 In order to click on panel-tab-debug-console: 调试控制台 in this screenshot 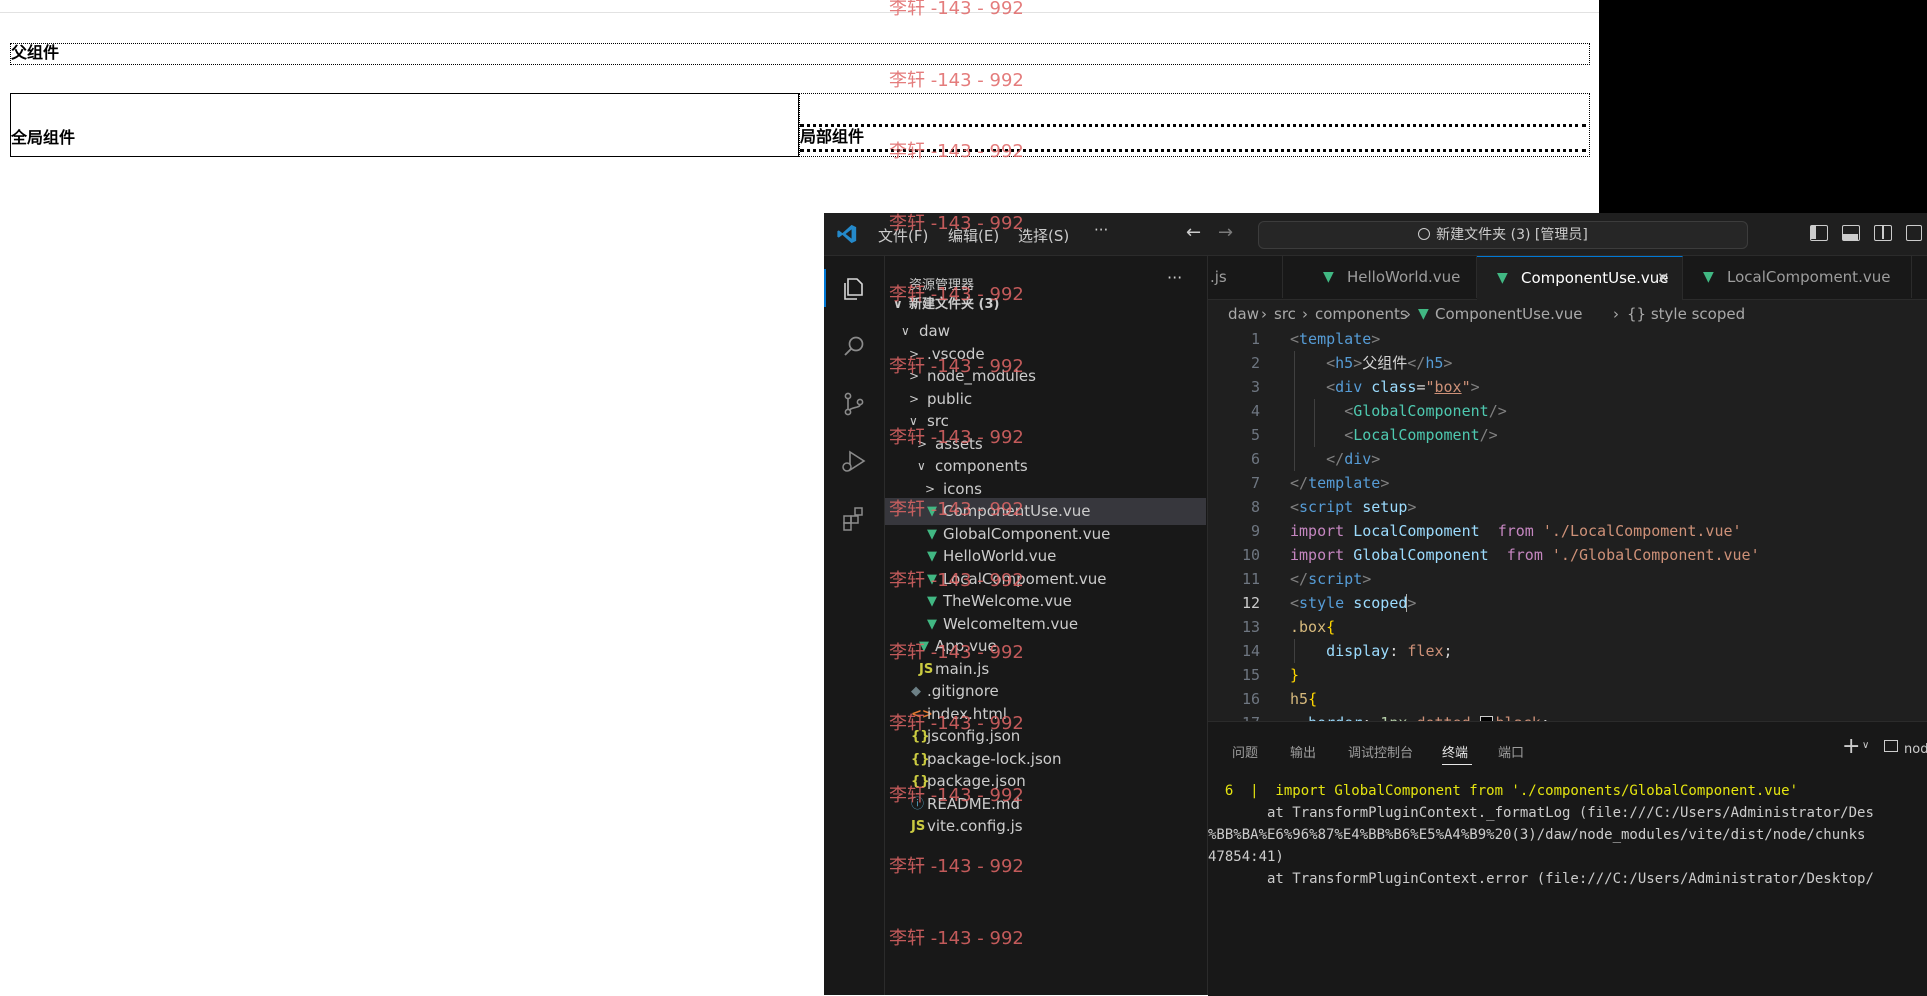, I will do `click(1380, 751)`.